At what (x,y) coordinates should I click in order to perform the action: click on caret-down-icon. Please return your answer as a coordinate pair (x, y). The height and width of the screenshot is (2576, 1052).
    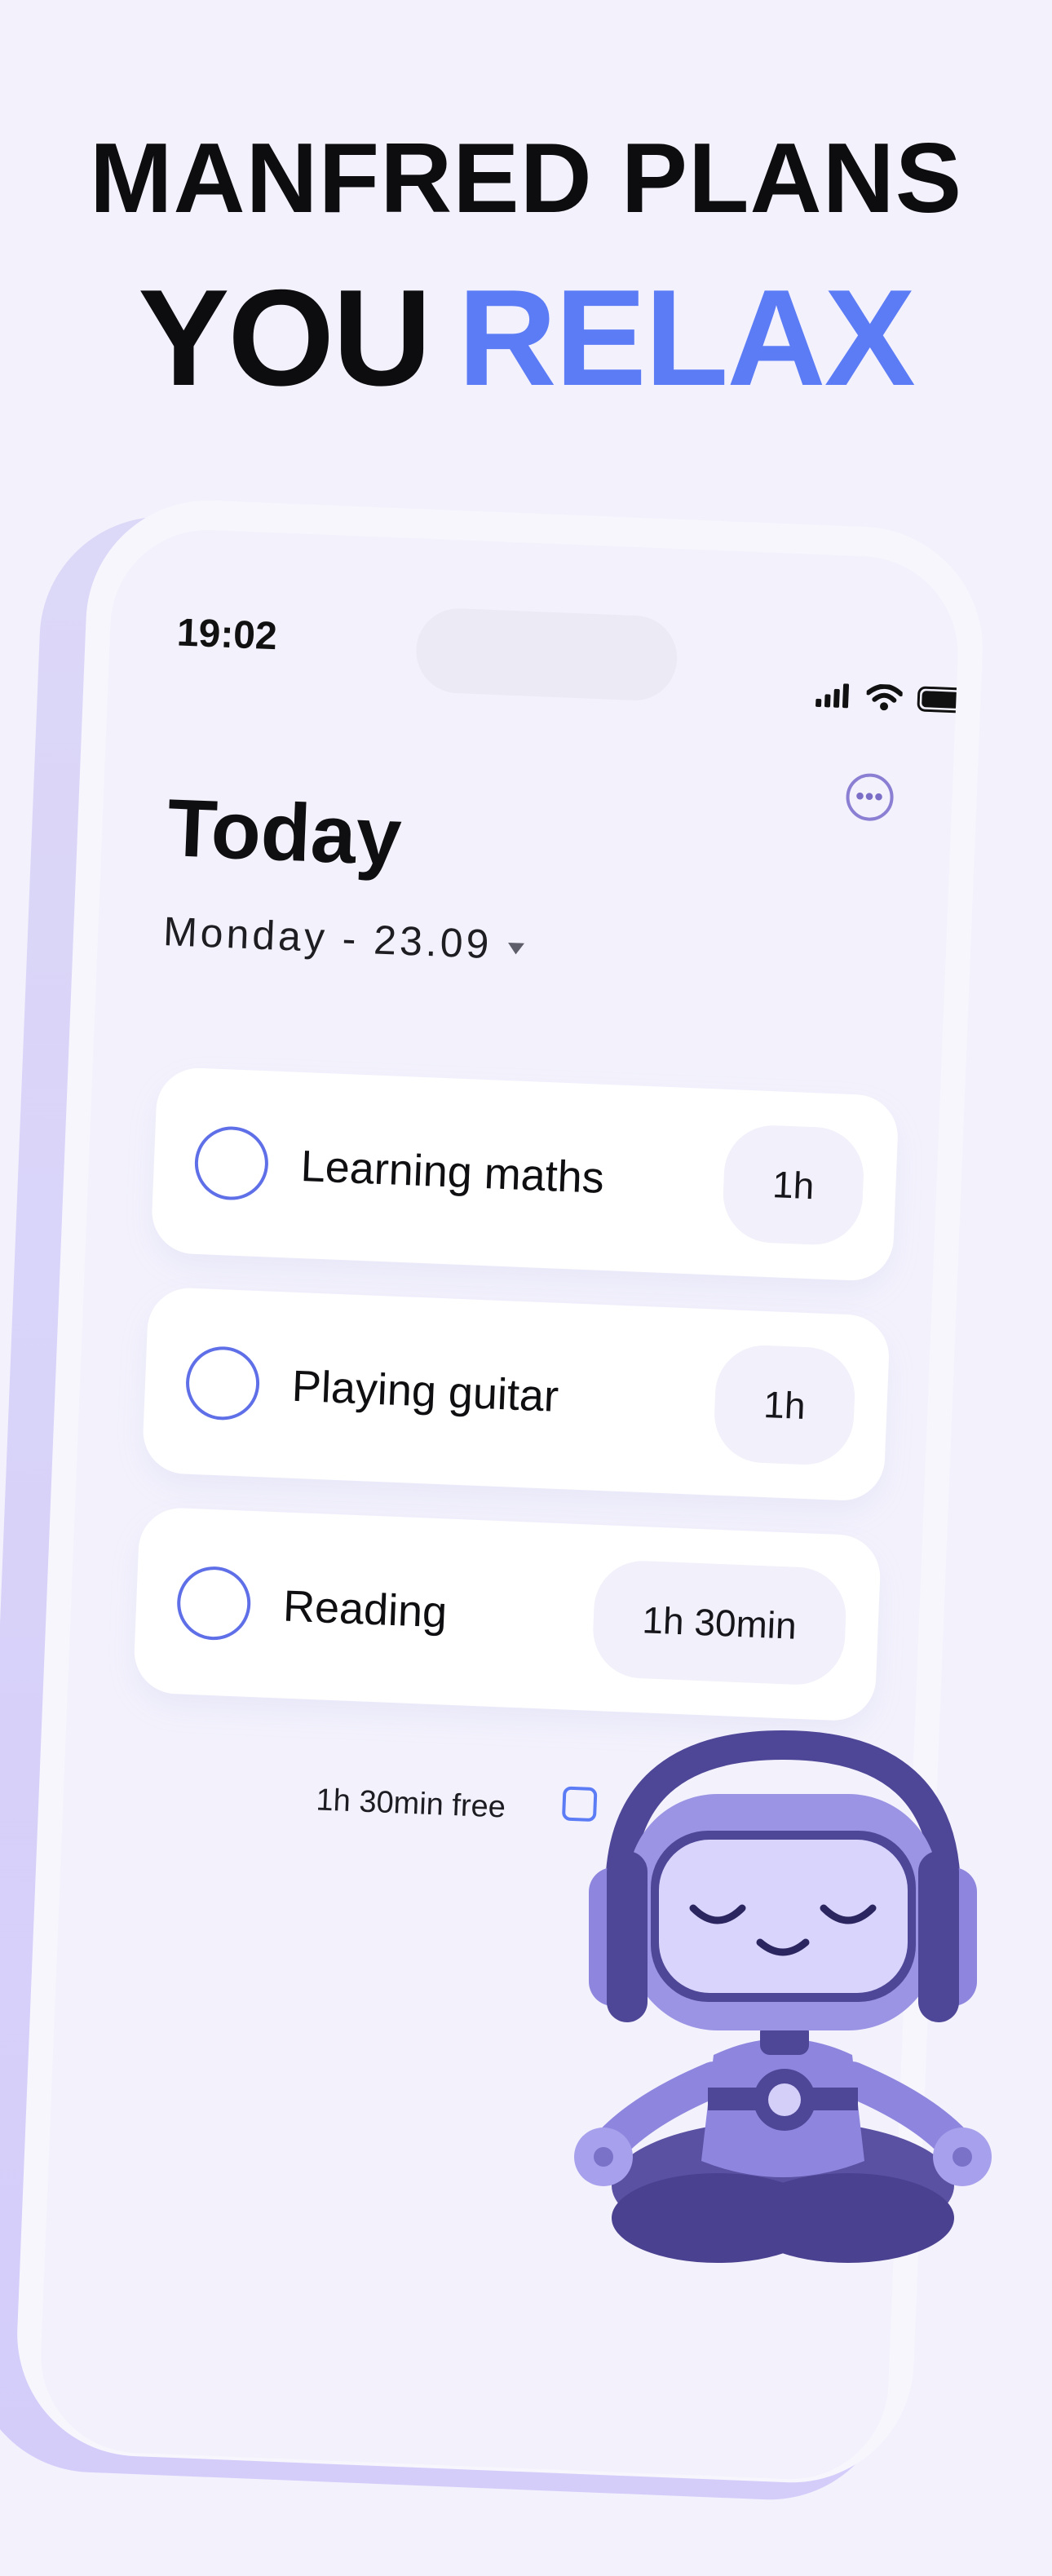
    Looking at the image, I should click on (516, 948).